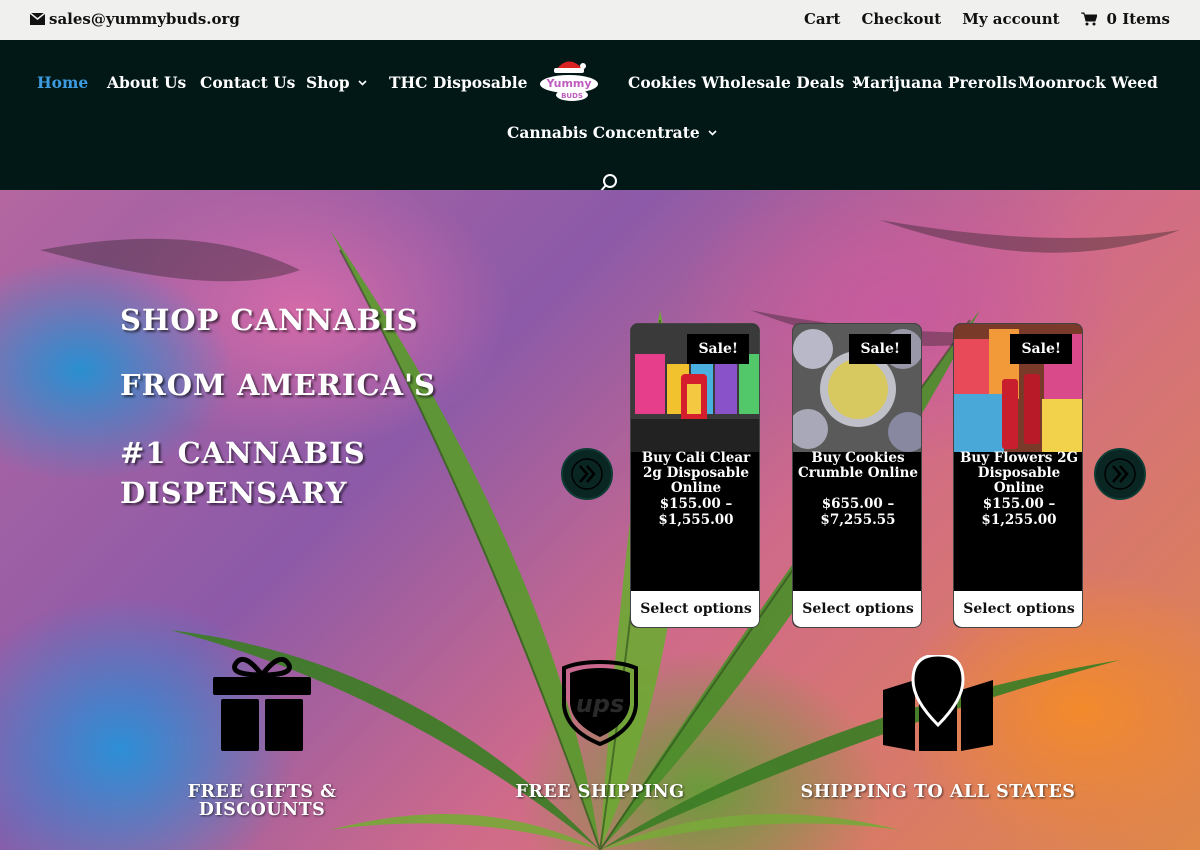  I want to click on product-price: $655.00 – $7,255.55, so click(858, 512).